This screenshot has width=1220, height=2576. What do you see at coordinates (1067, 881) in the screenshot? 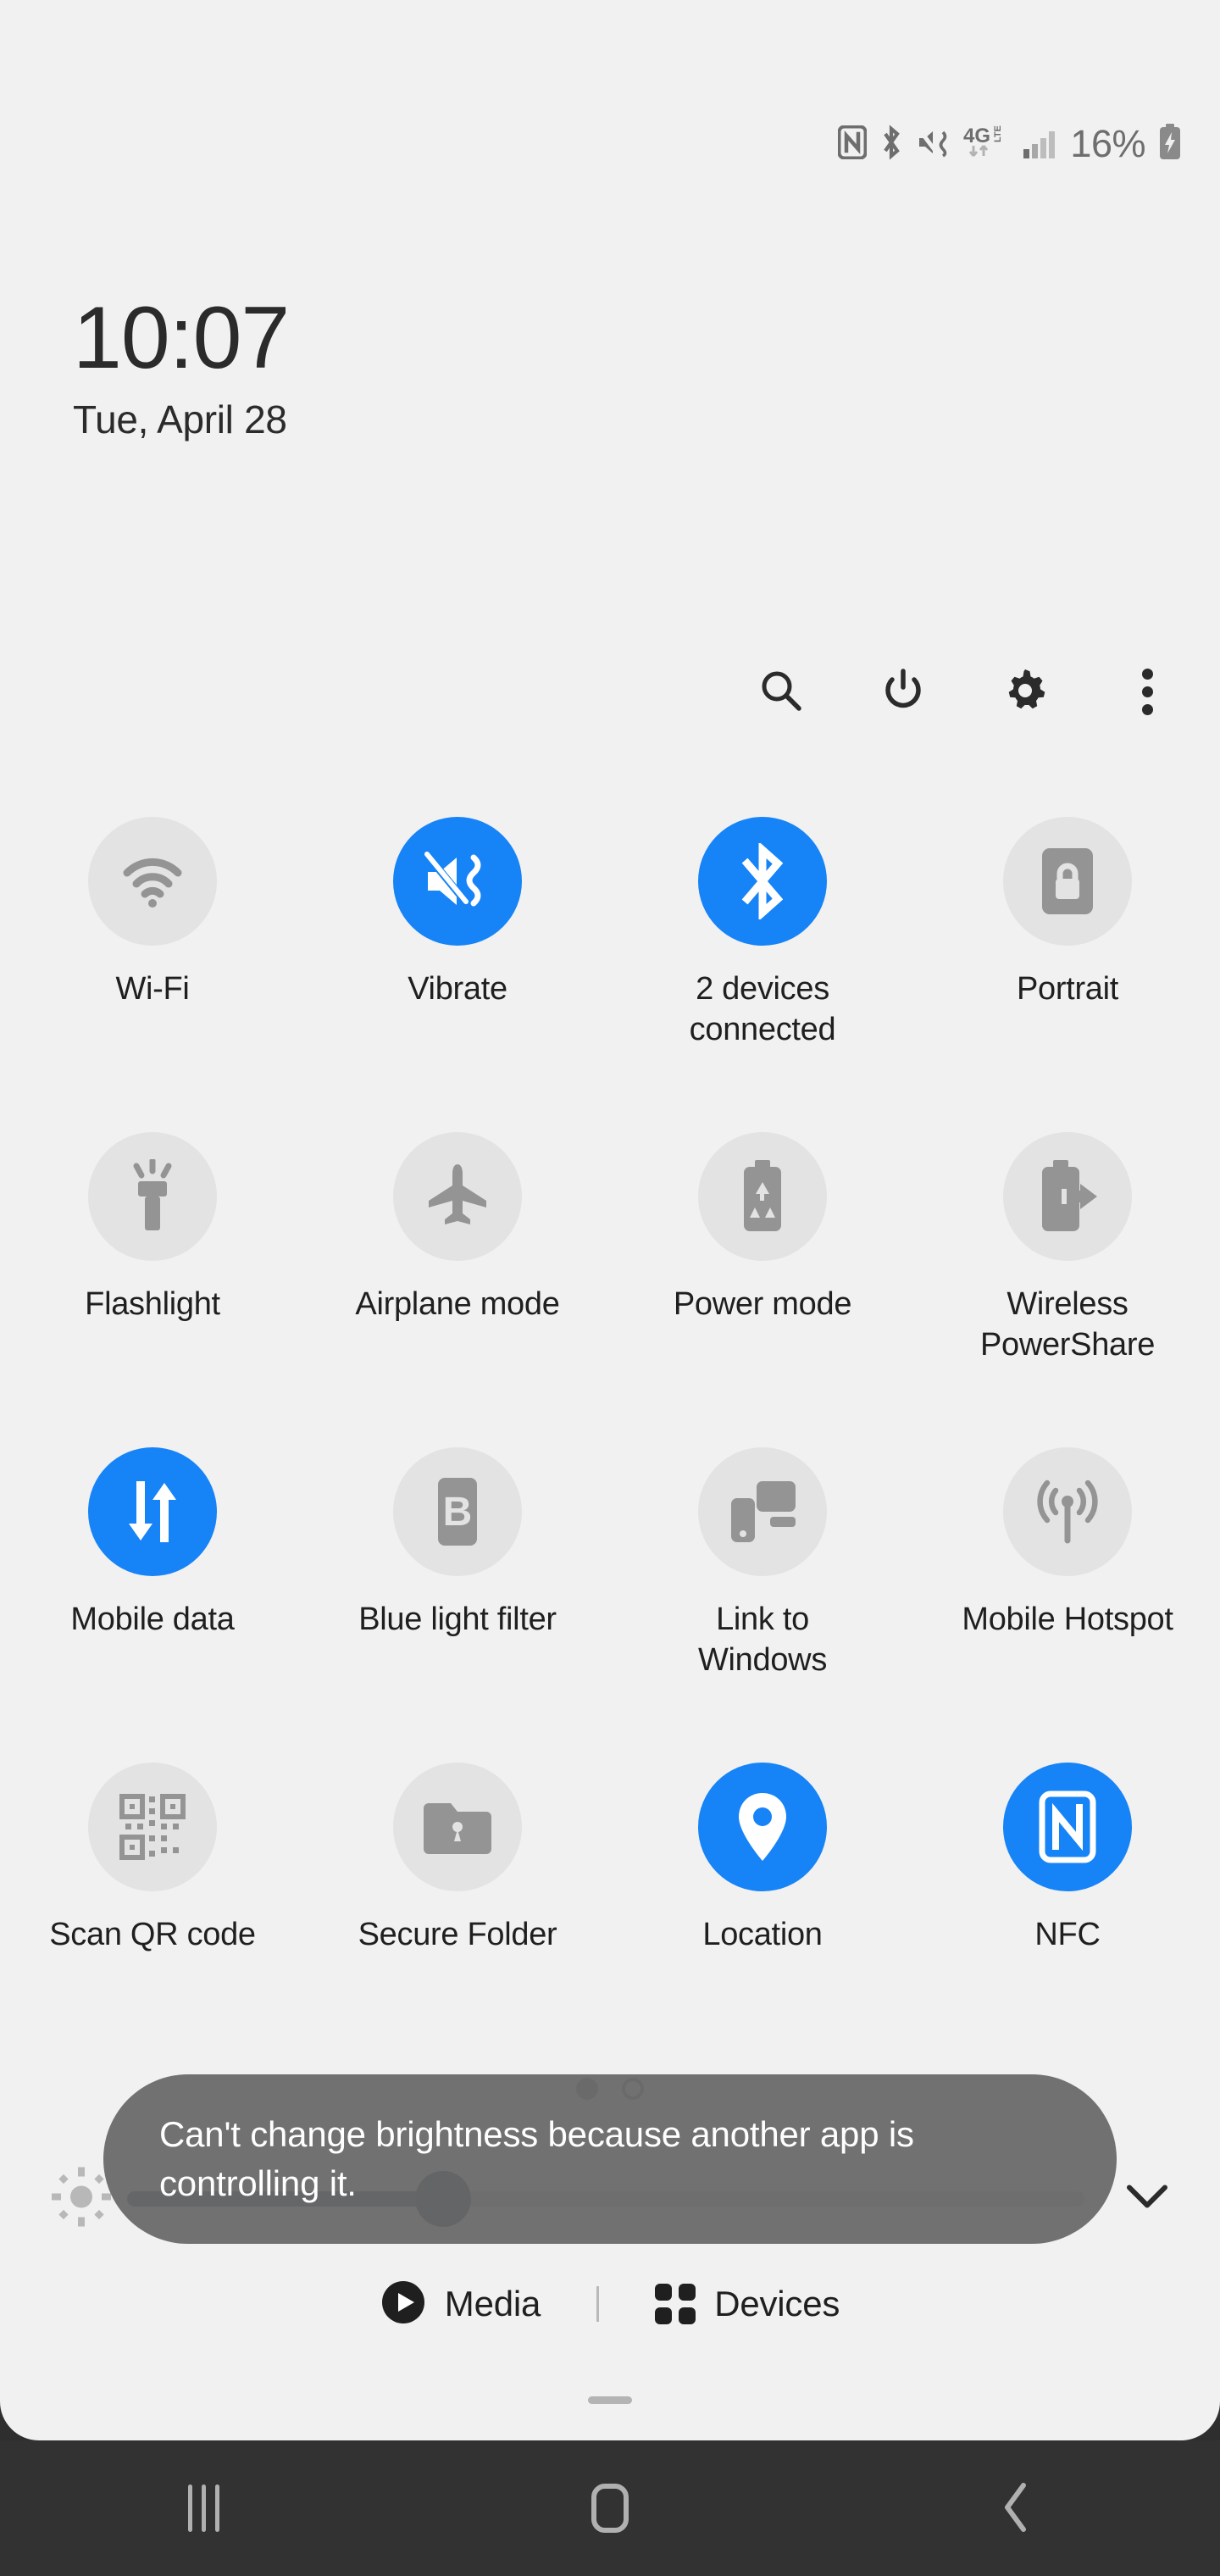
I see `screen-rotation-lock-icon` at bounding box center [1067, 881].